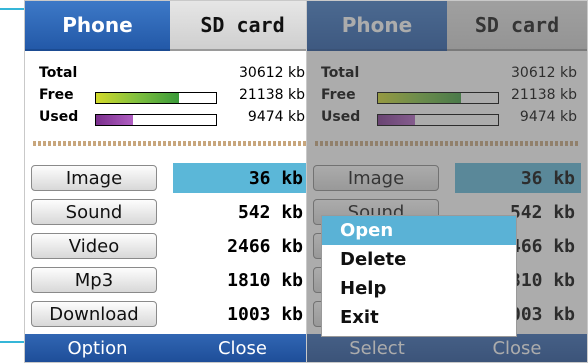 The height and width of the screenshot is (363, 588). Describe the element at coordinates (419, 288) in the screenshot. I see `menu-item-help: Help` at that location.